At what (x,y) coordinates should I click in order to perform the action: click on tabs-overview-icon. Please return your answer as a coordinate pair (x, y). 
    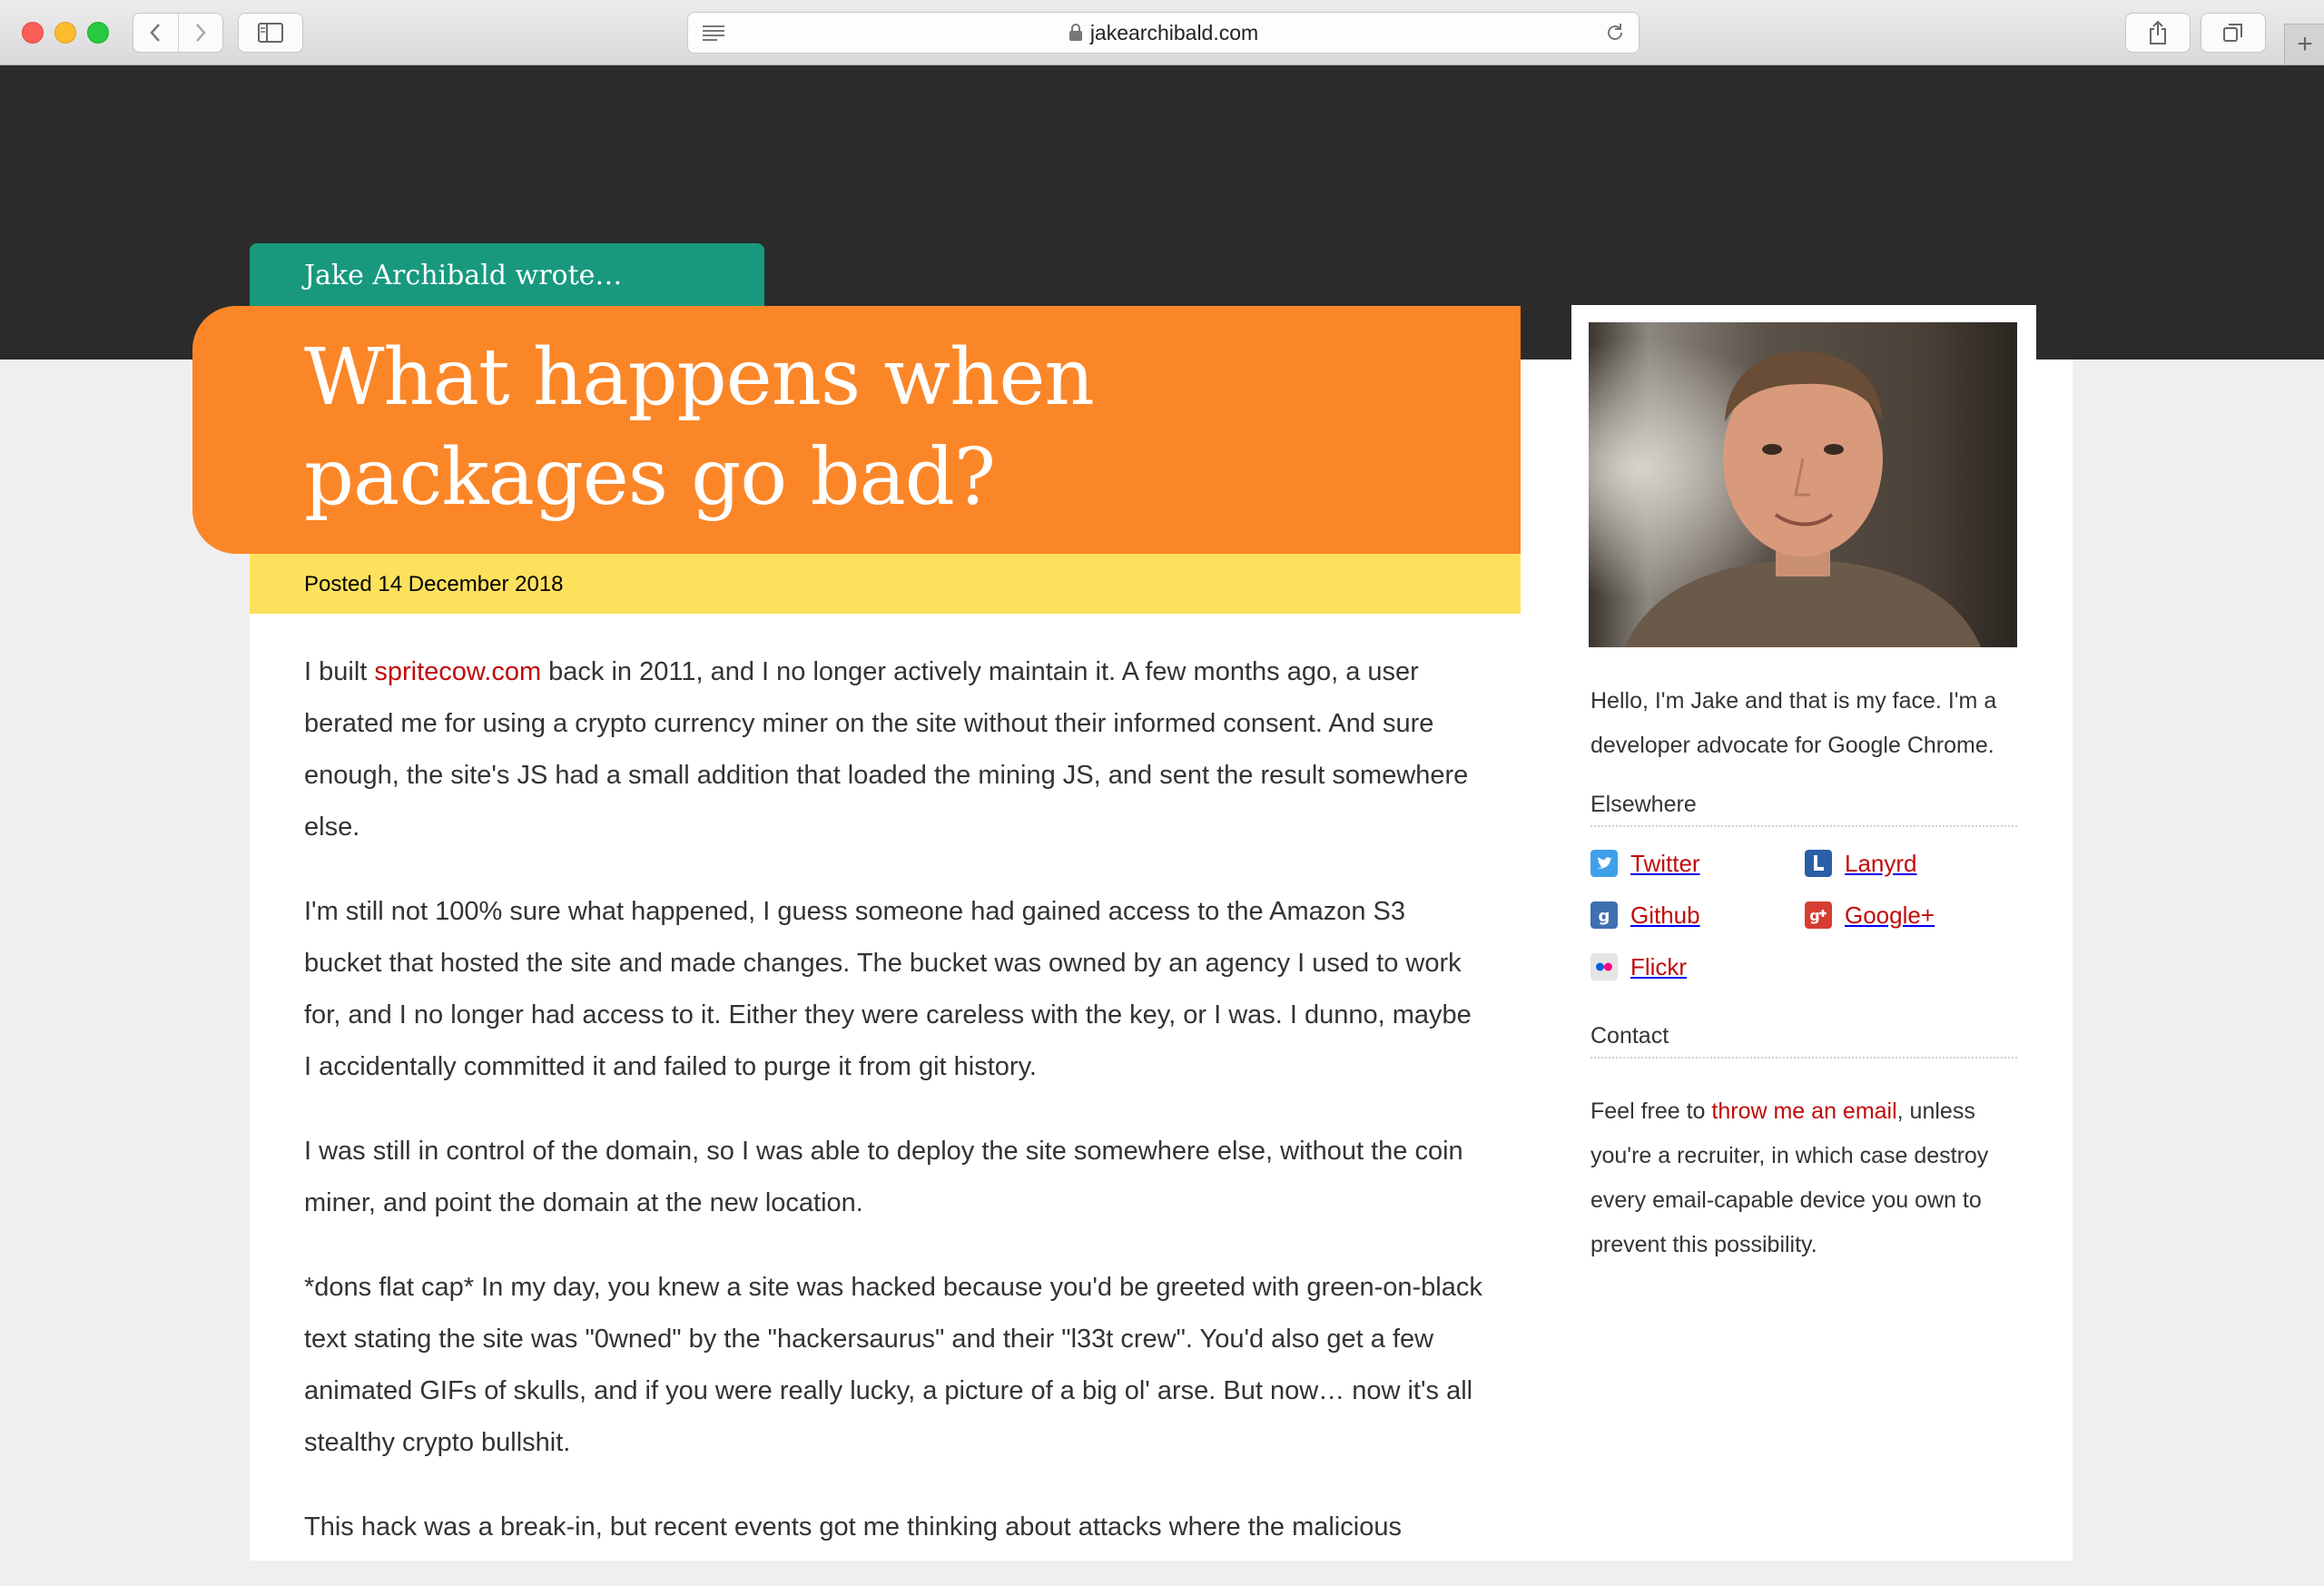
    Looking at the image, I should click on (2232, 33).